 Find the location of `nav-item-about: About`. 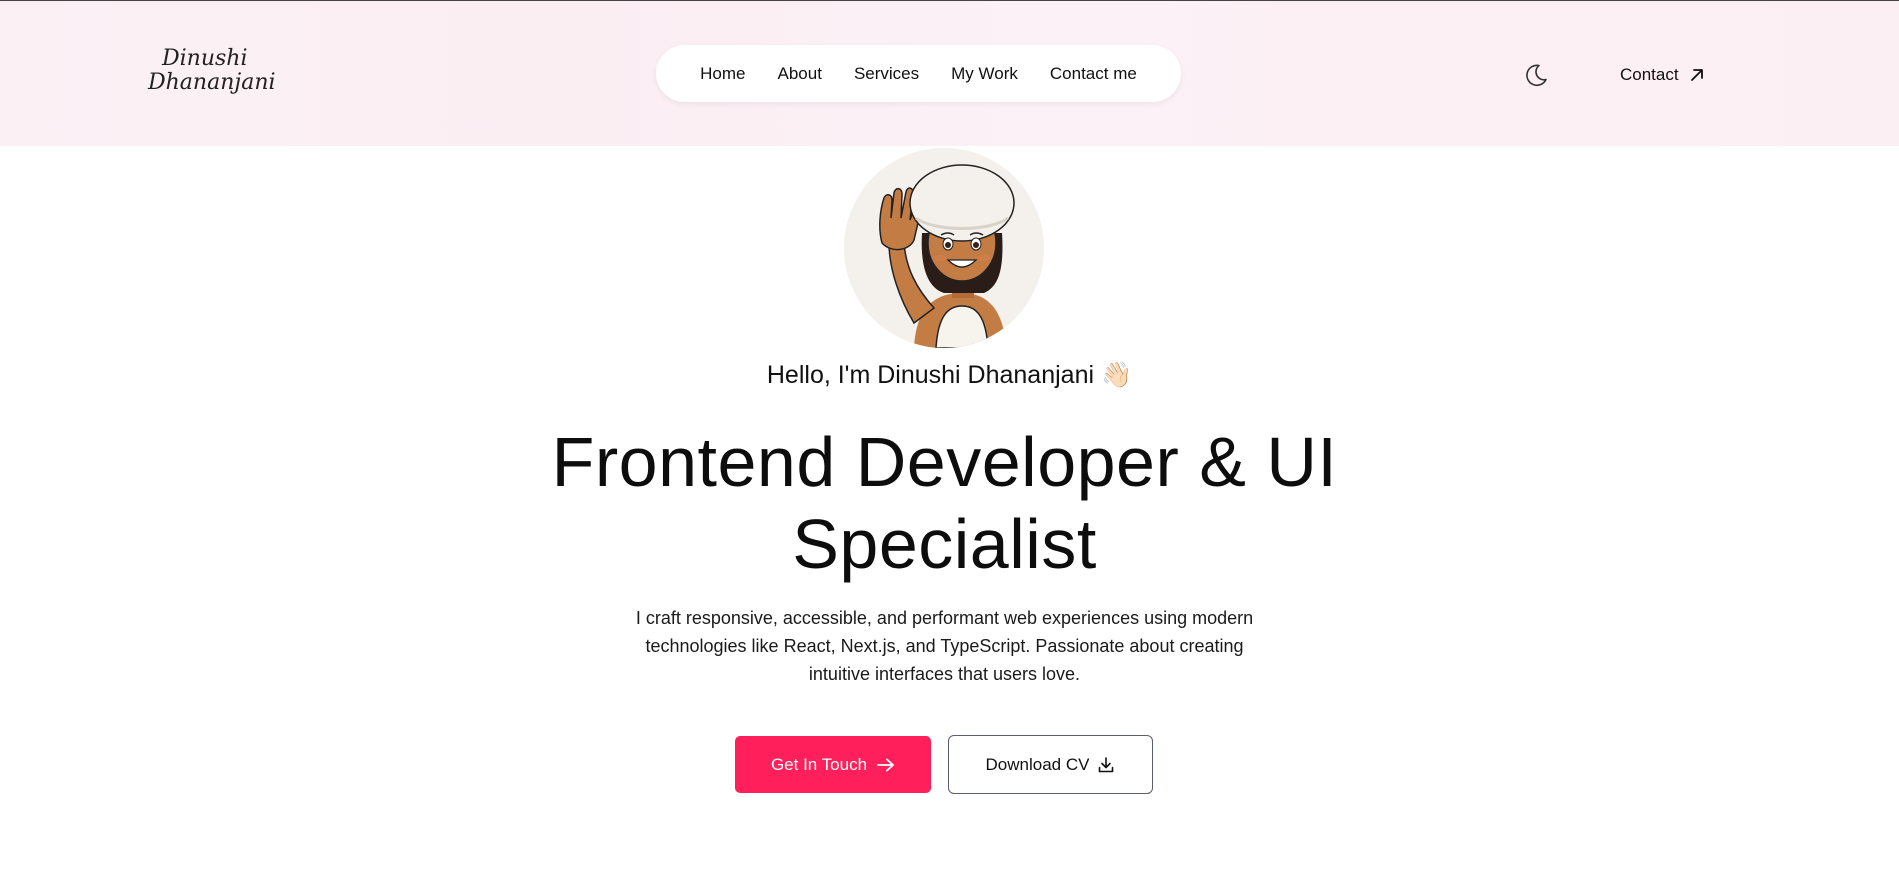

nav-item-about: About is located at coordinates (800, 74).